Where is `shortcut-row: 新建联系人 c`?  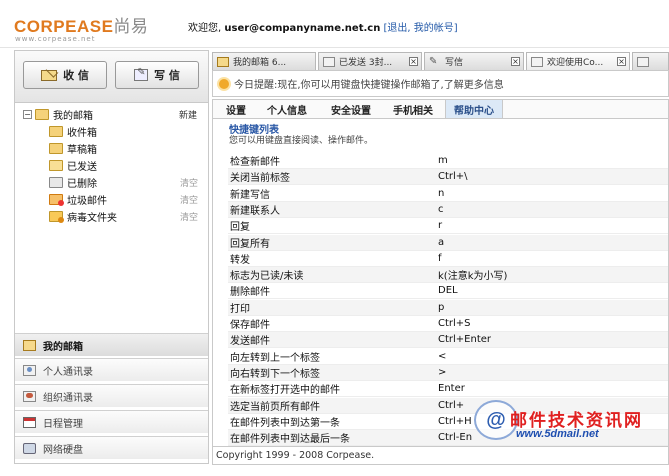 shortcut-row: 新建联系人 c is located at coordinates (448, 209).